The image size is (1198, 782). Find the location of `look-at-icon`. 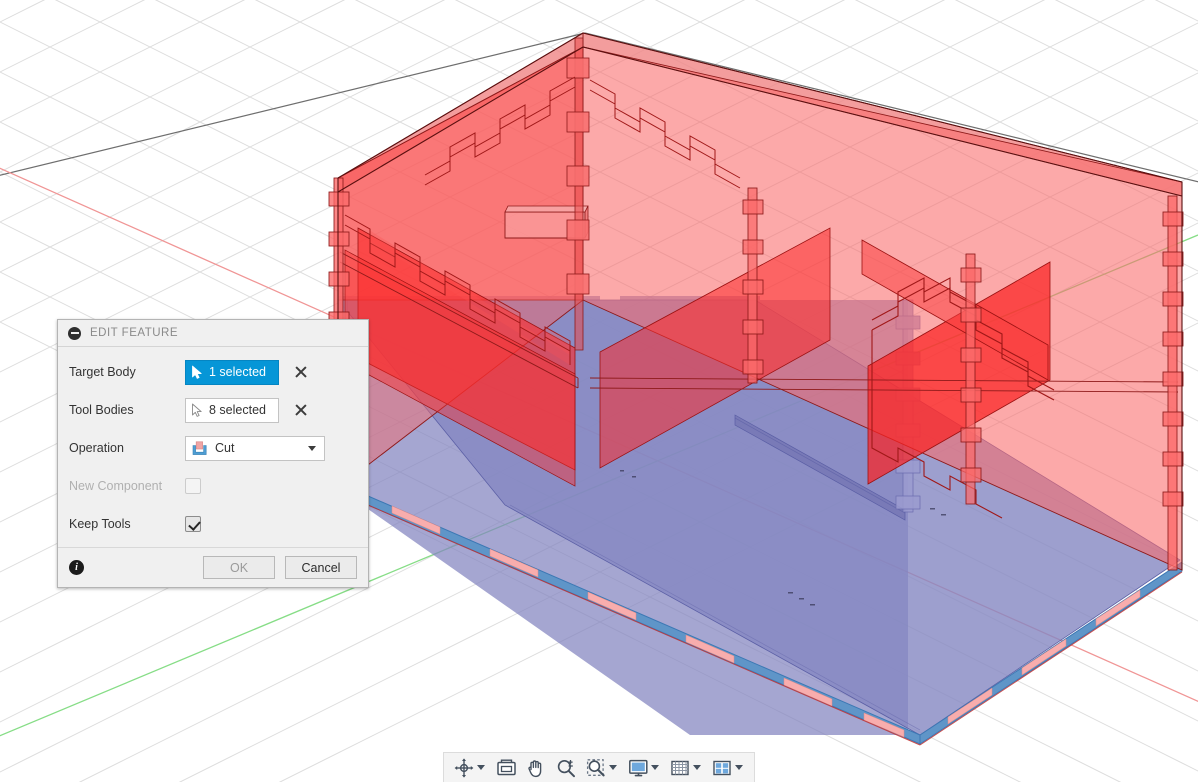

look-at-icon is located at coordinates (506, 768).